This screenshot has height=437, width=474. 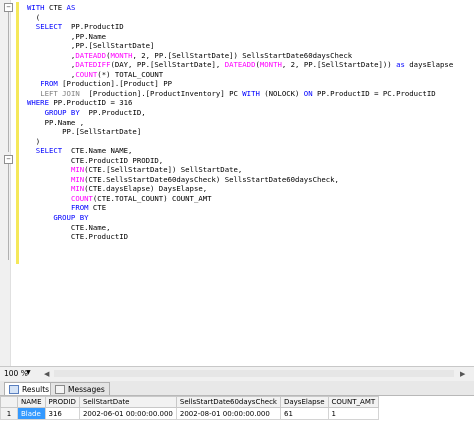 What do you see at coordinates (34, 141) in the screenshot?
I see `code-token: )` at bounding box center [34, 141].